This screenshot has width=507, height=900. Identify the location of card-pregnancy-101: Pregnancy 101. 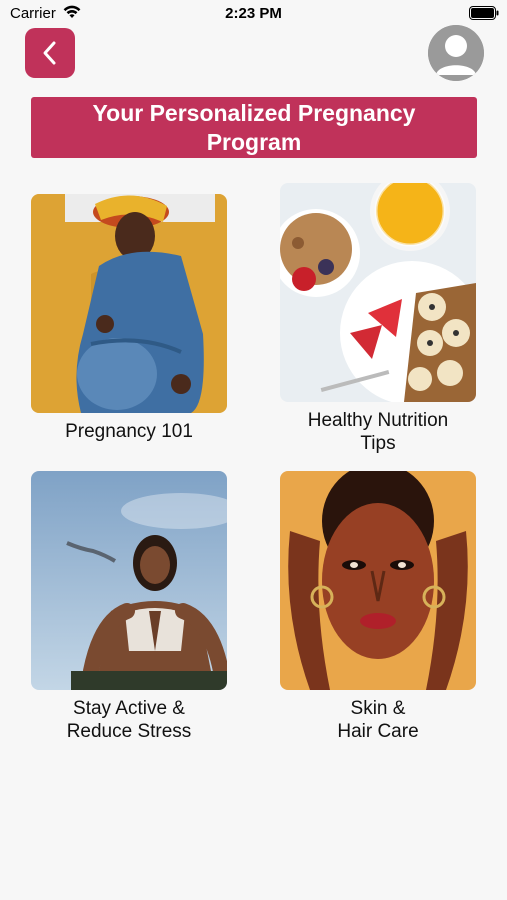
(129, 318).